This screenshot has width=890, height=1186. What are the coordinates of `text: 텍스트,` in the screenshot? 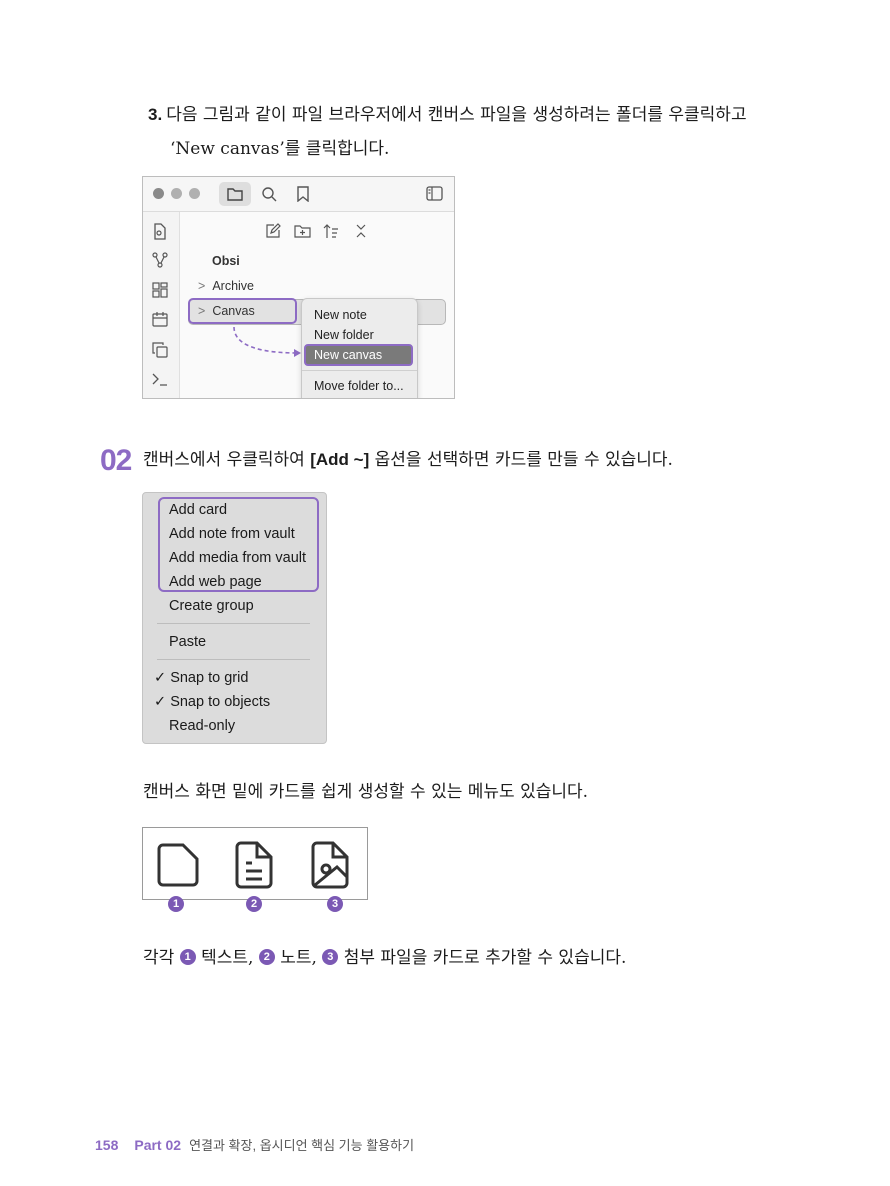 It's located at (227, 958).